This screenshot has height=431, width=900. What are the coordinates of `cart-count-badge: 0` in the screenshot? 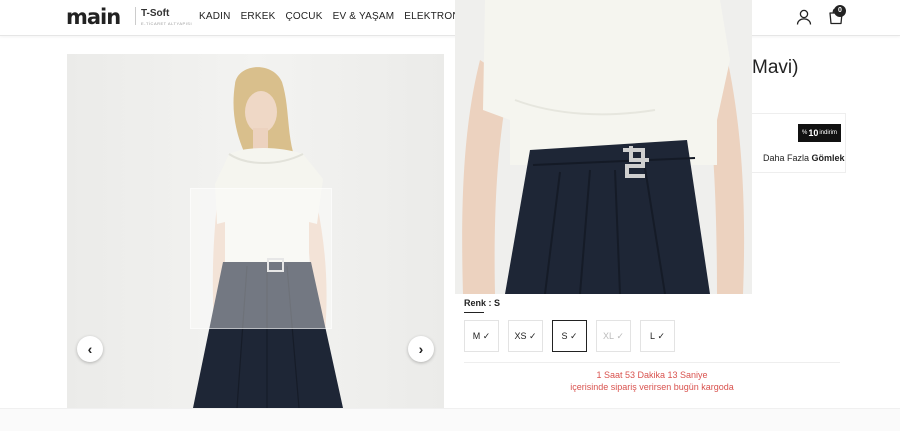 It's located at (840, 11).